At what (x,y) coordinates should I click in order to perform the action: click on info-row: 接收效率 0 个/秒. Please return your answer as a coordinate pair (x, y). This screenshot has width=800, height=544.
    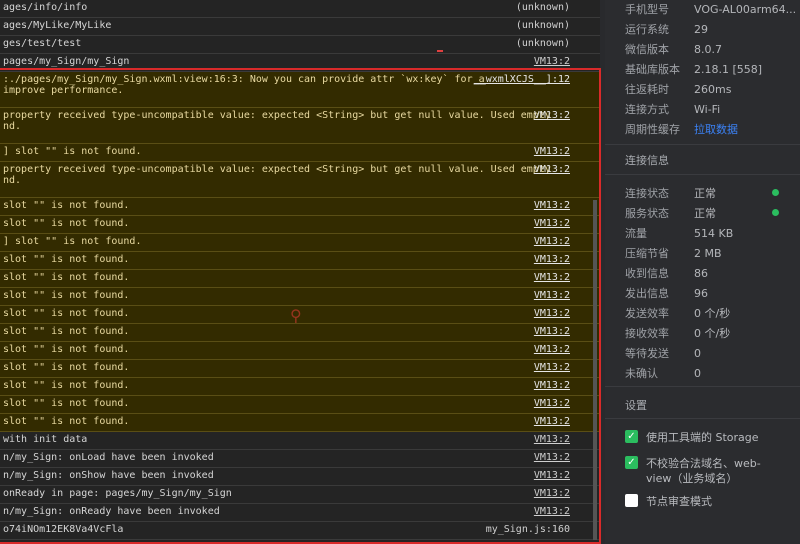
    Looking at the image, I should click on (677, 333).